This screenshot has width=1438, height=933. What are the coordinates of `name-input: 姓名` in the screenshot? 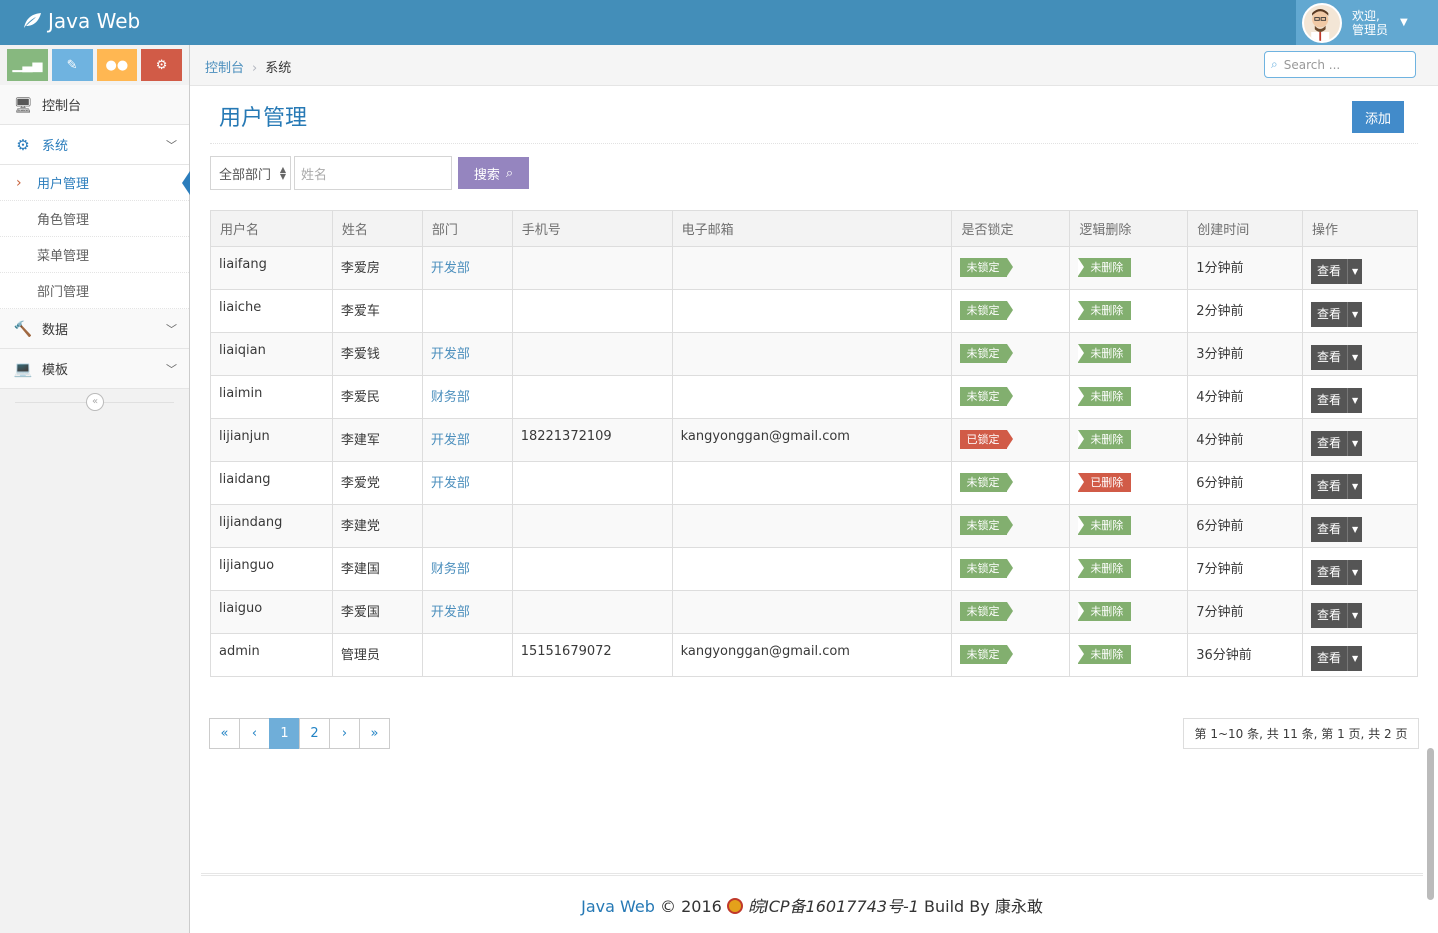 It's located at (373, 173).